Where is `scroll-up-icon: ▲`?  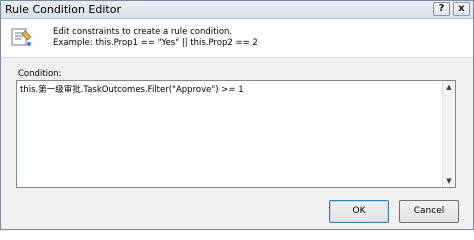 scroll-up-icon: ▲ is located at coordinates (449, 87).